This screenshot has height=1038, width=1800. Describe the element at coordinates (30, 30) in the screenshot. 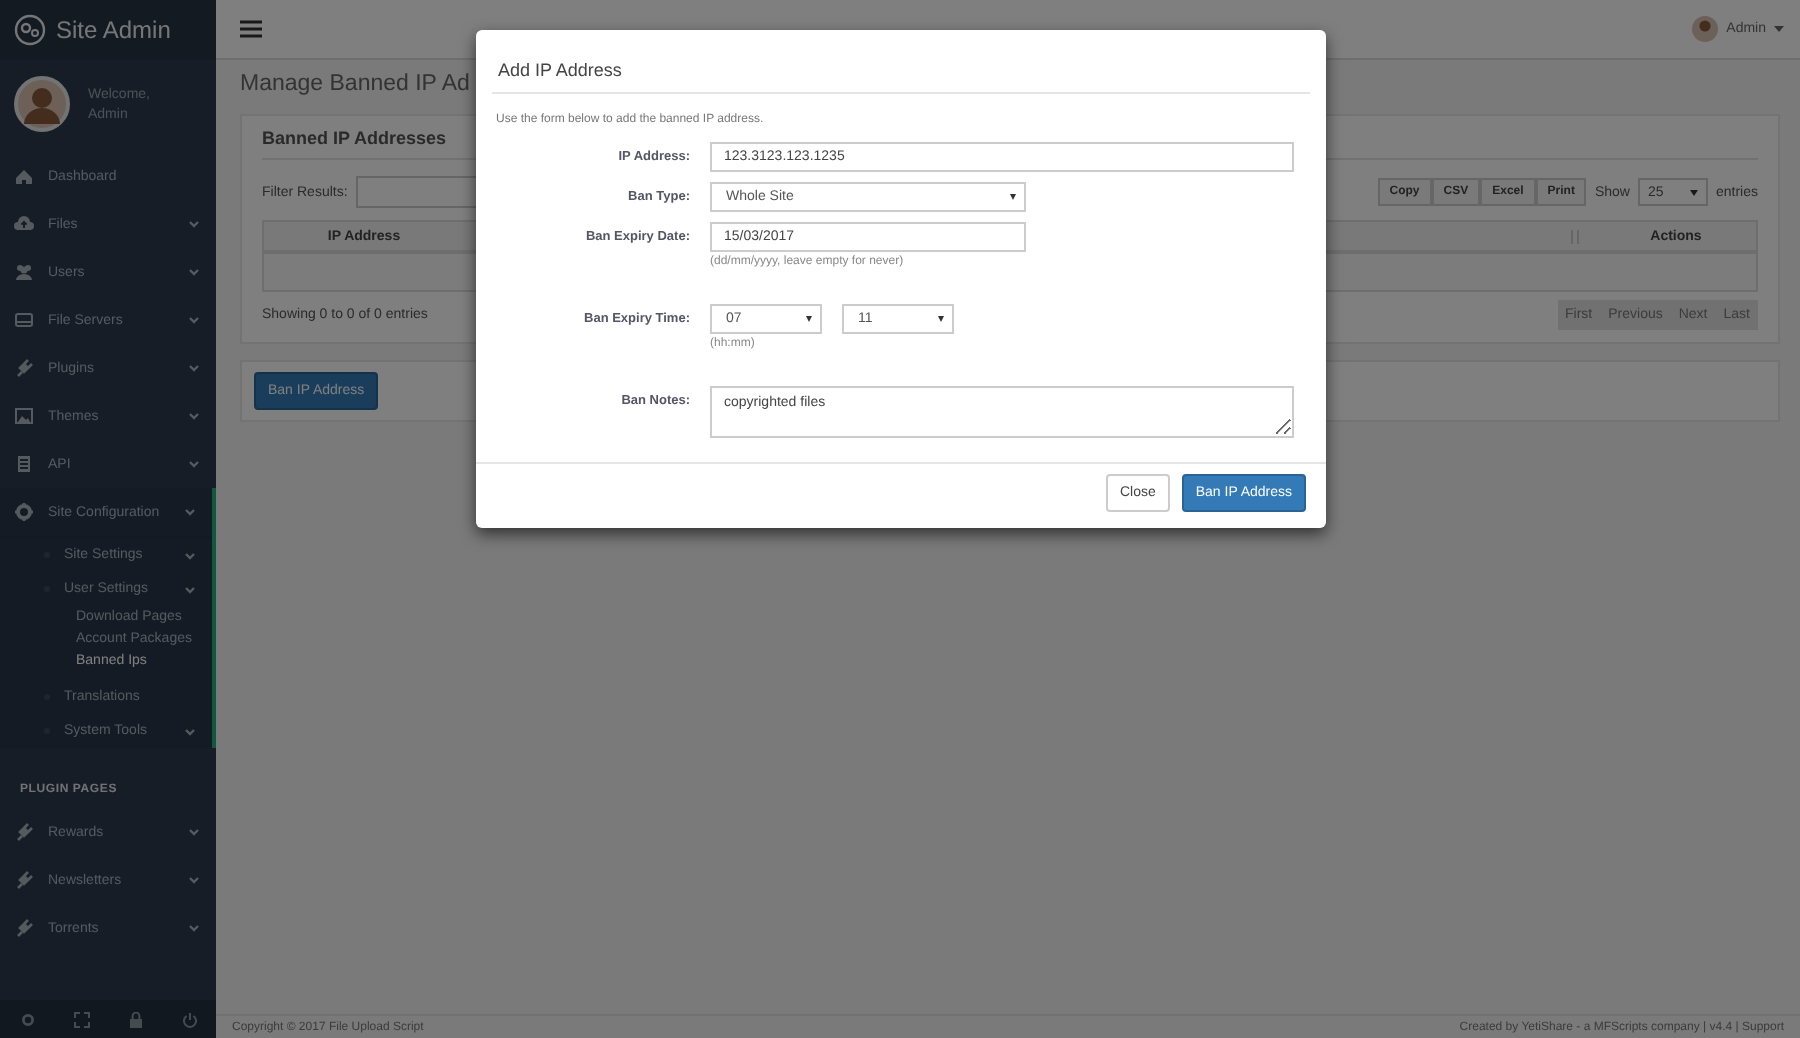

I see `logo-icon` at that location.